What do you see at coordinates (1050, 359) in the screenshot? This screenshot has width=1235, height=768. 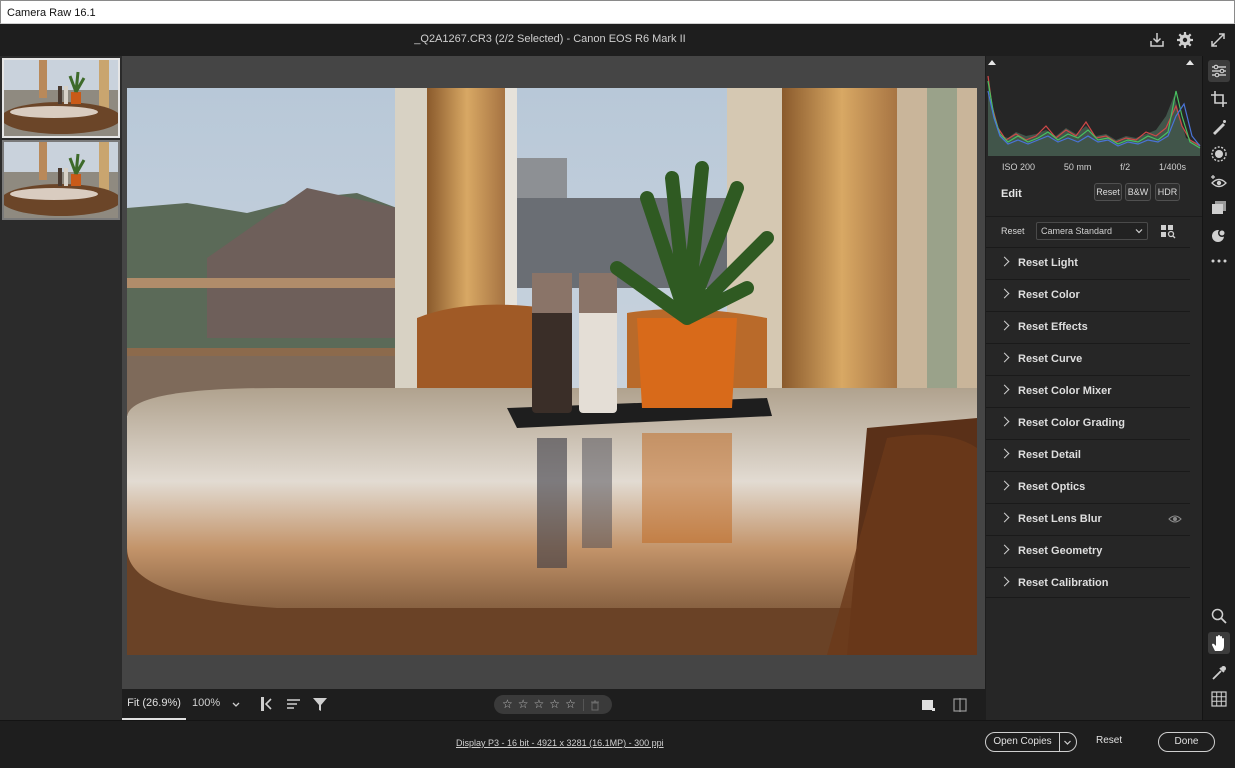 I see `section-label: Reset Curve` at bounding box center [1050, 359].